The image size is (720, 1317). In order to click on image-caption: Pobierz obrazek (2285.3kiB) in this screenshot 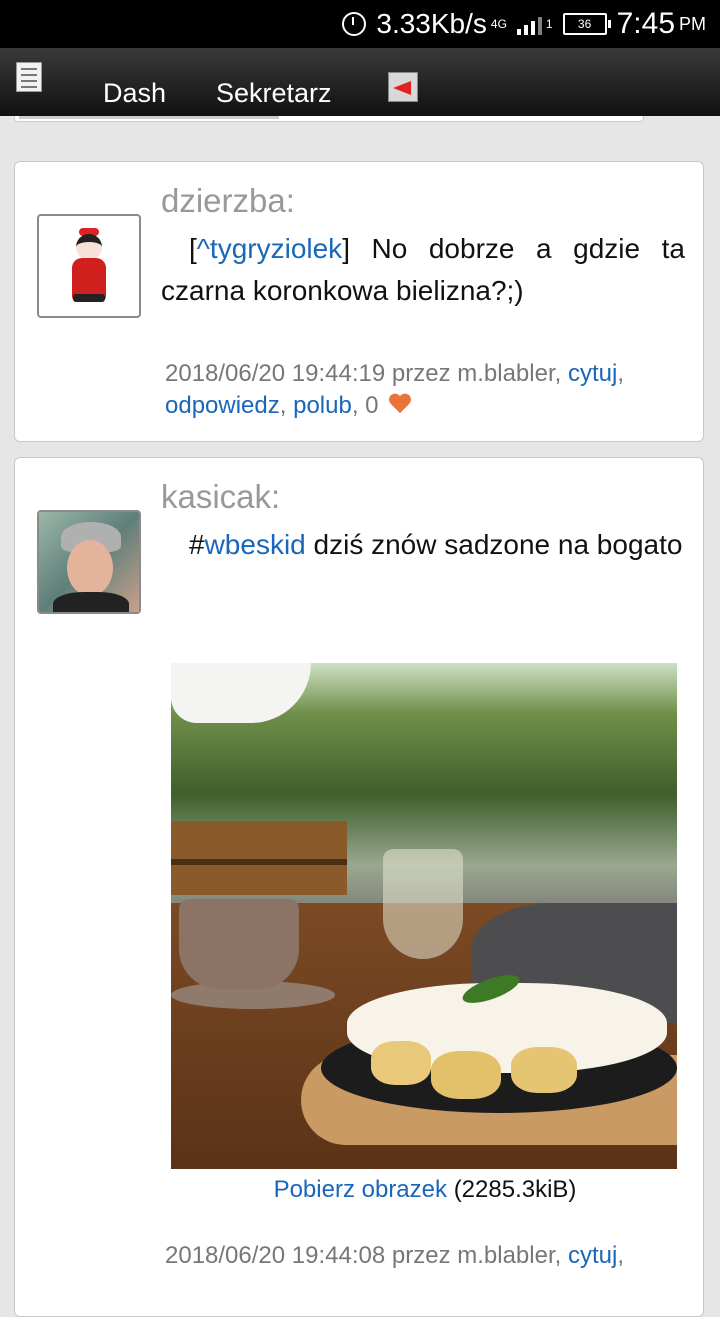, I will do `click(425, 1190)`.